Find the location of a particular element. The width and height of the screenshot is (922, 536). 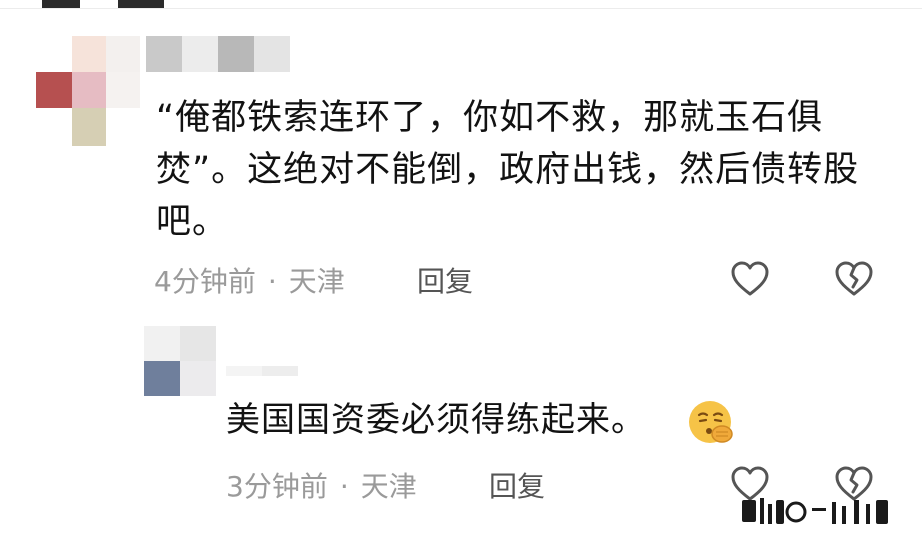

reply-button: 回复 is located at coordinates (445, 280).